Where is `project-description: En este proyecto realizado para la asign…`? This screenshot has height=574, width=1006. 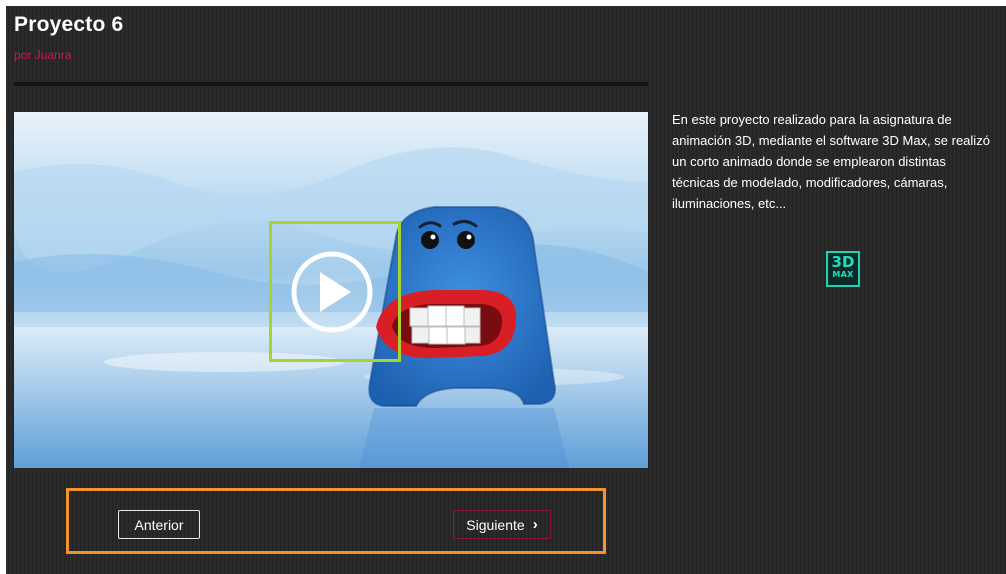
project-description: En este proyecto realizado para la asign… is located at coordinates (831, 161).